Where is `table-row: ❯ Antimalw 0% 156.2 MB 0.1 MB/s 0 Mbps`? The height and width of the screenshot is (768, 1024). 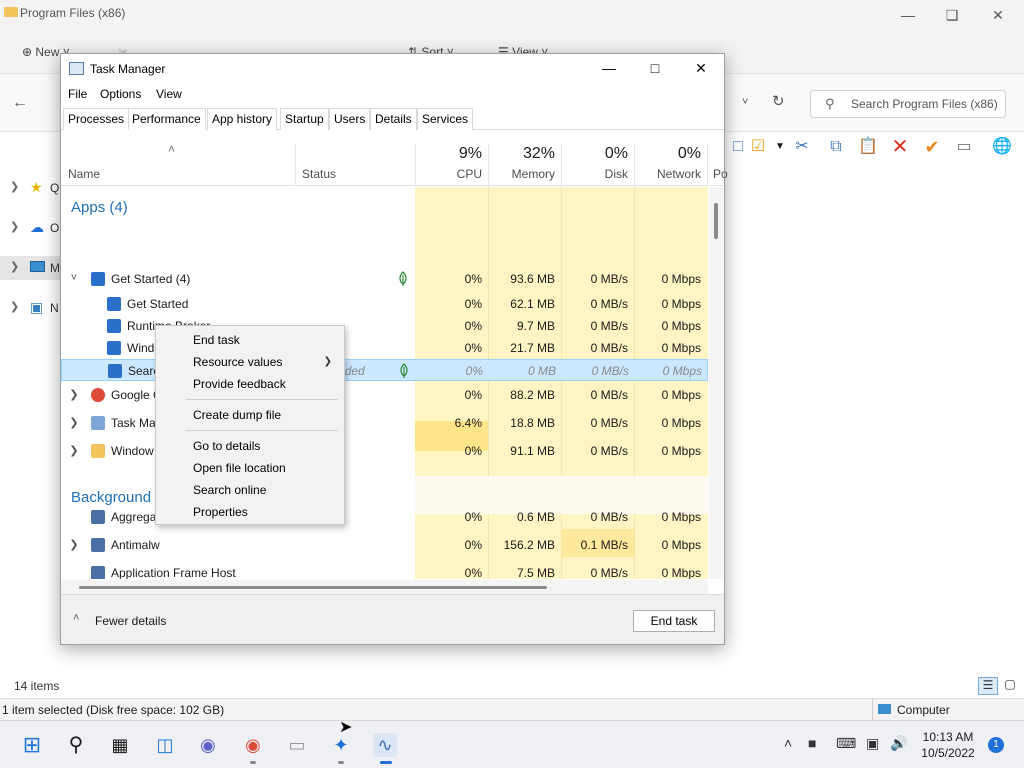
table-row: ❯ Antimalw 0% 156.2 MB 0.1 MB/s 0 Mbps is located at coordinates (384, 545).